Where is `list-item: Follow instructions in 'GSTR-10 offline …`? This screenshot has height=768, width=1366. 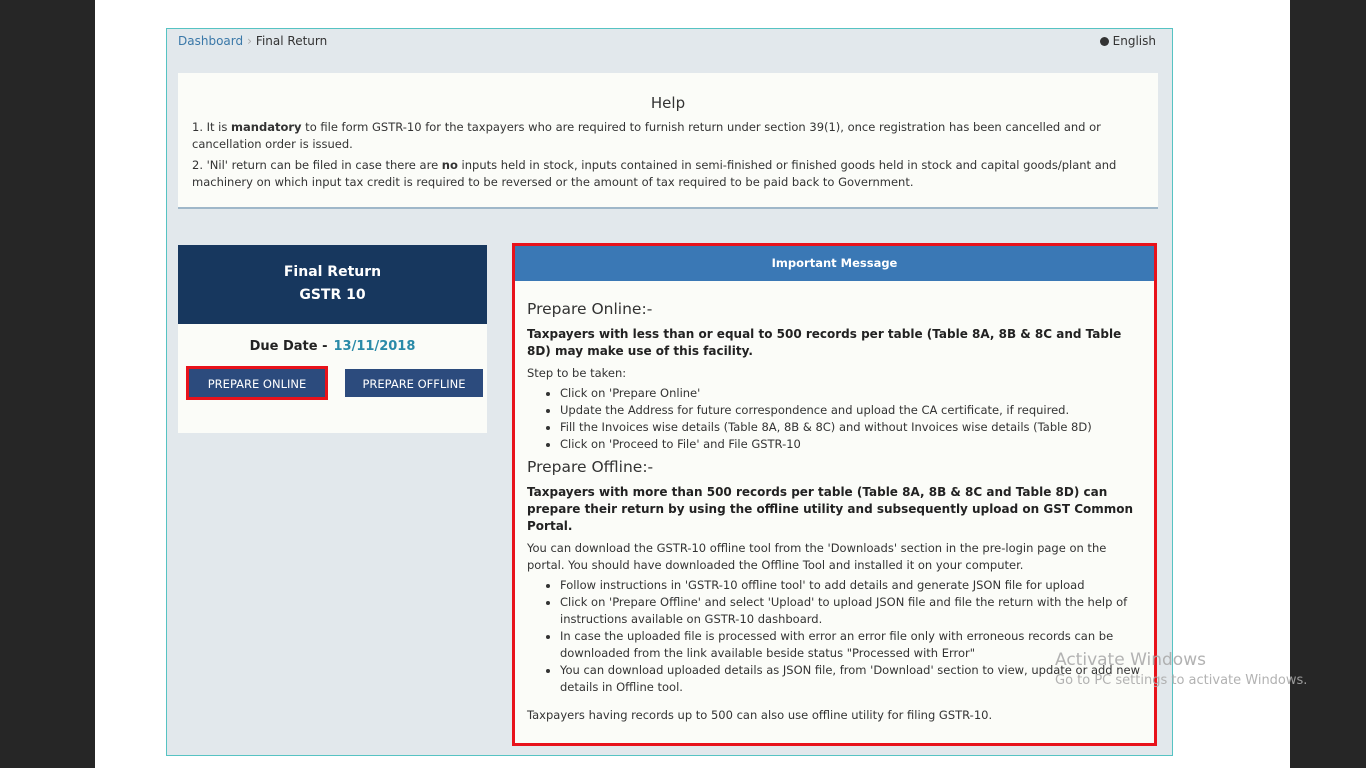 list-item: Follow instructions in 'GSTR-10 offline … is located at coordinates (851, 585).